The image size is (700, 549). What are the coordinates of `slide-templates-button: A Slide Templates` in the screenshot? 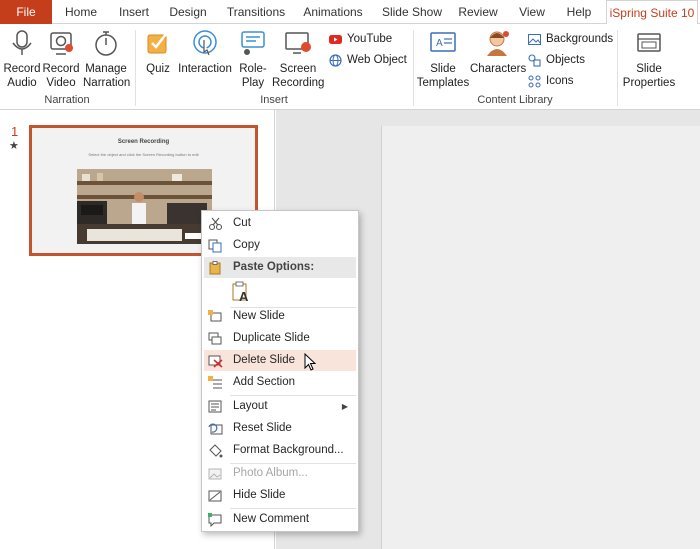 It's located at (443, 59).